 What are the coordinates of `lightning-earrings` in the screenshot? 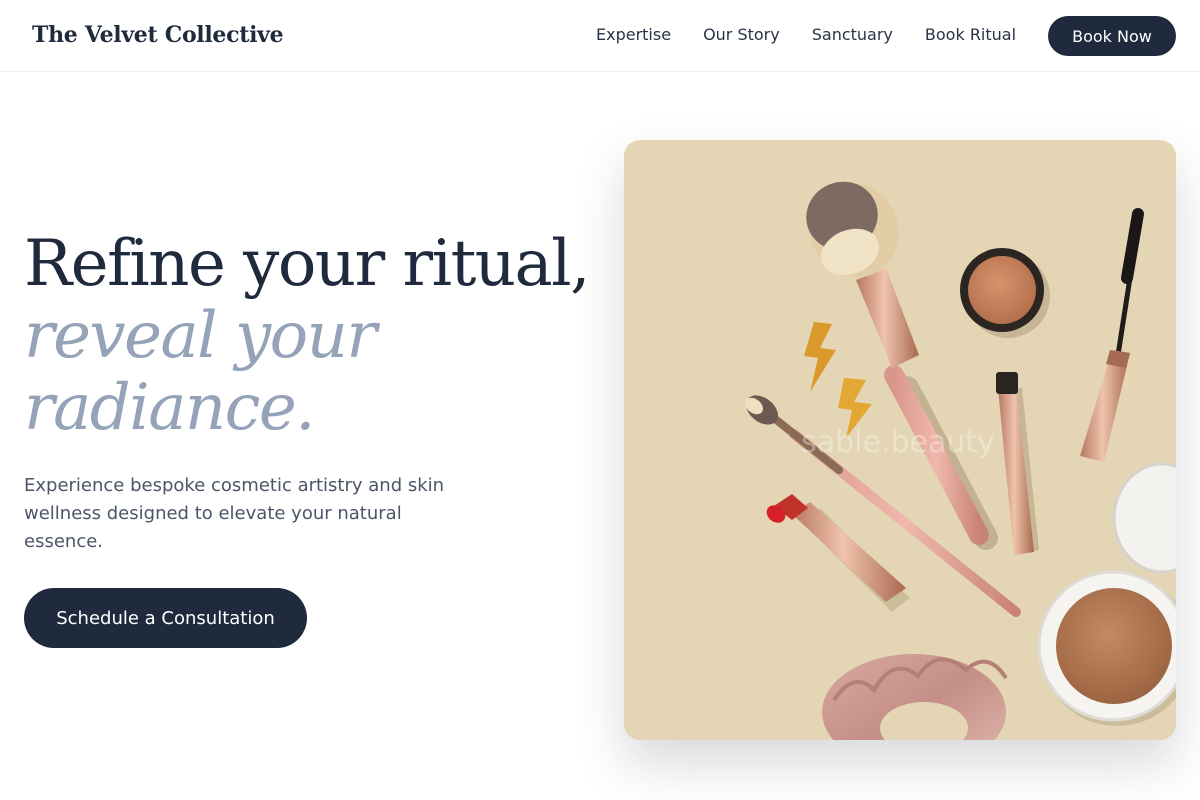 It's located at (838, 380).